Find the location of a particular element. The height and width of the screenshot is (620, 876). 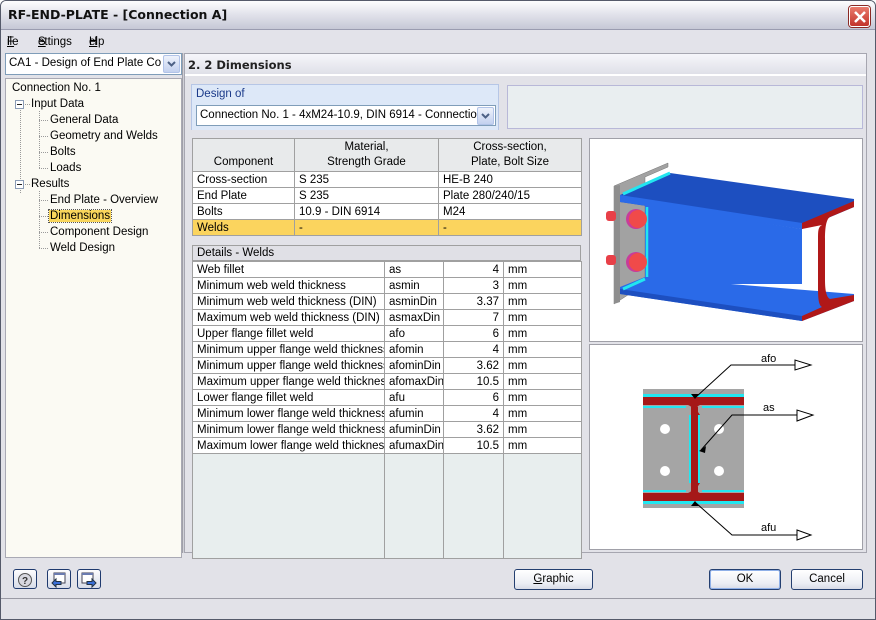

web-core is located at coordinates (694, 450).